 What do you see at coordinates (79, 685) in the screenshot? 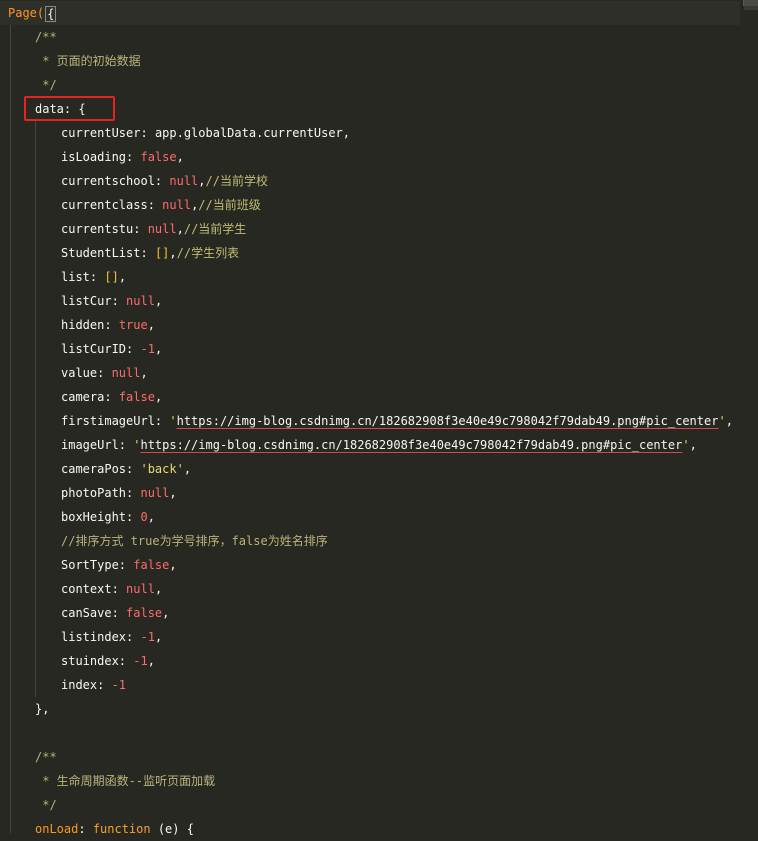
I see `field-key: index` at bounding box center [79, 685].